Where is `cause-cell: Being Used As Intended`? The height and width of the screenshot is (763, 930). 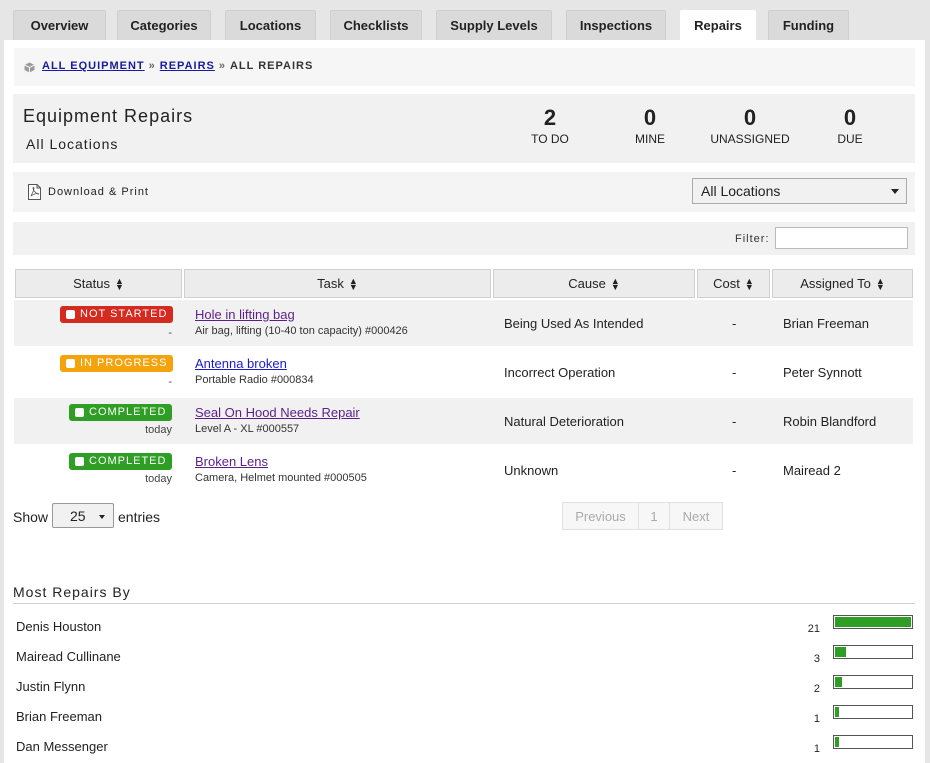 cause-cell: Being Used As Intended is located at coordinates (574, 323).